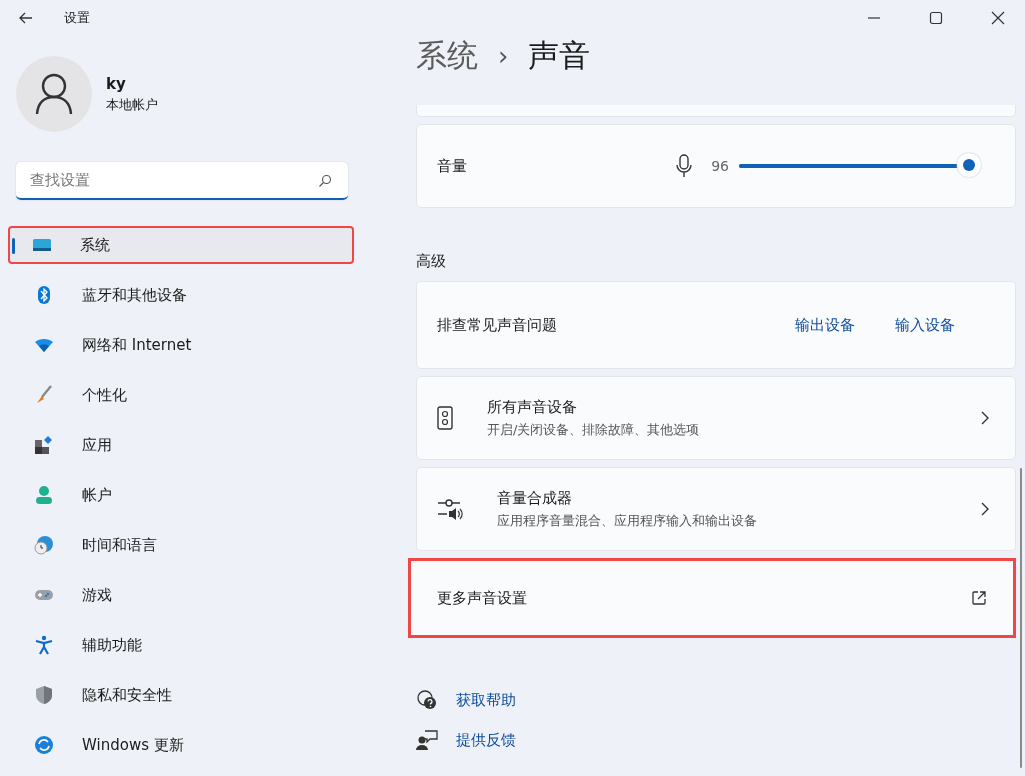  I want to click on sidebar-item: 辅助功能, so click(185, 645).